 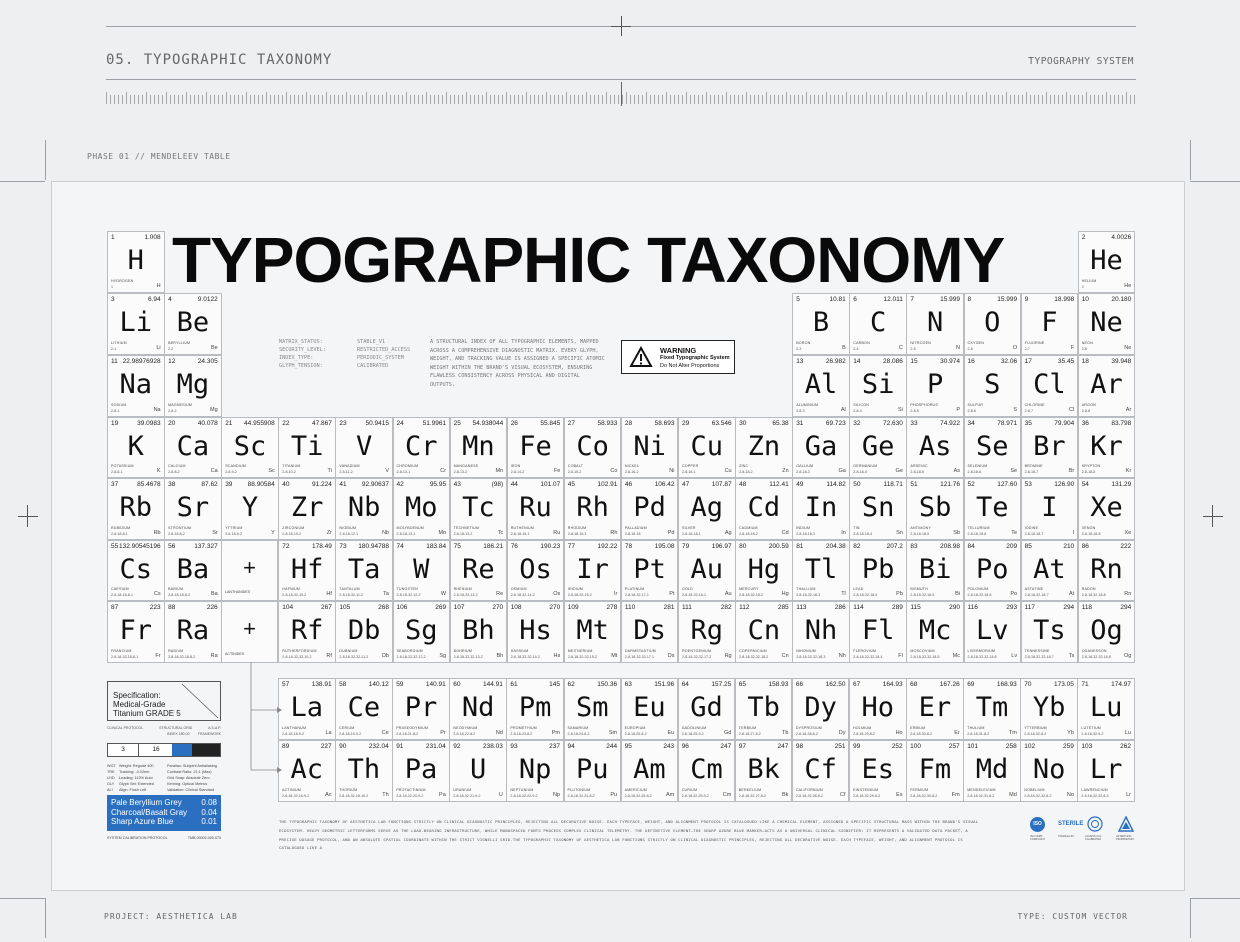 I want to click on element-name: XENON, so click(x=1088, y=528).